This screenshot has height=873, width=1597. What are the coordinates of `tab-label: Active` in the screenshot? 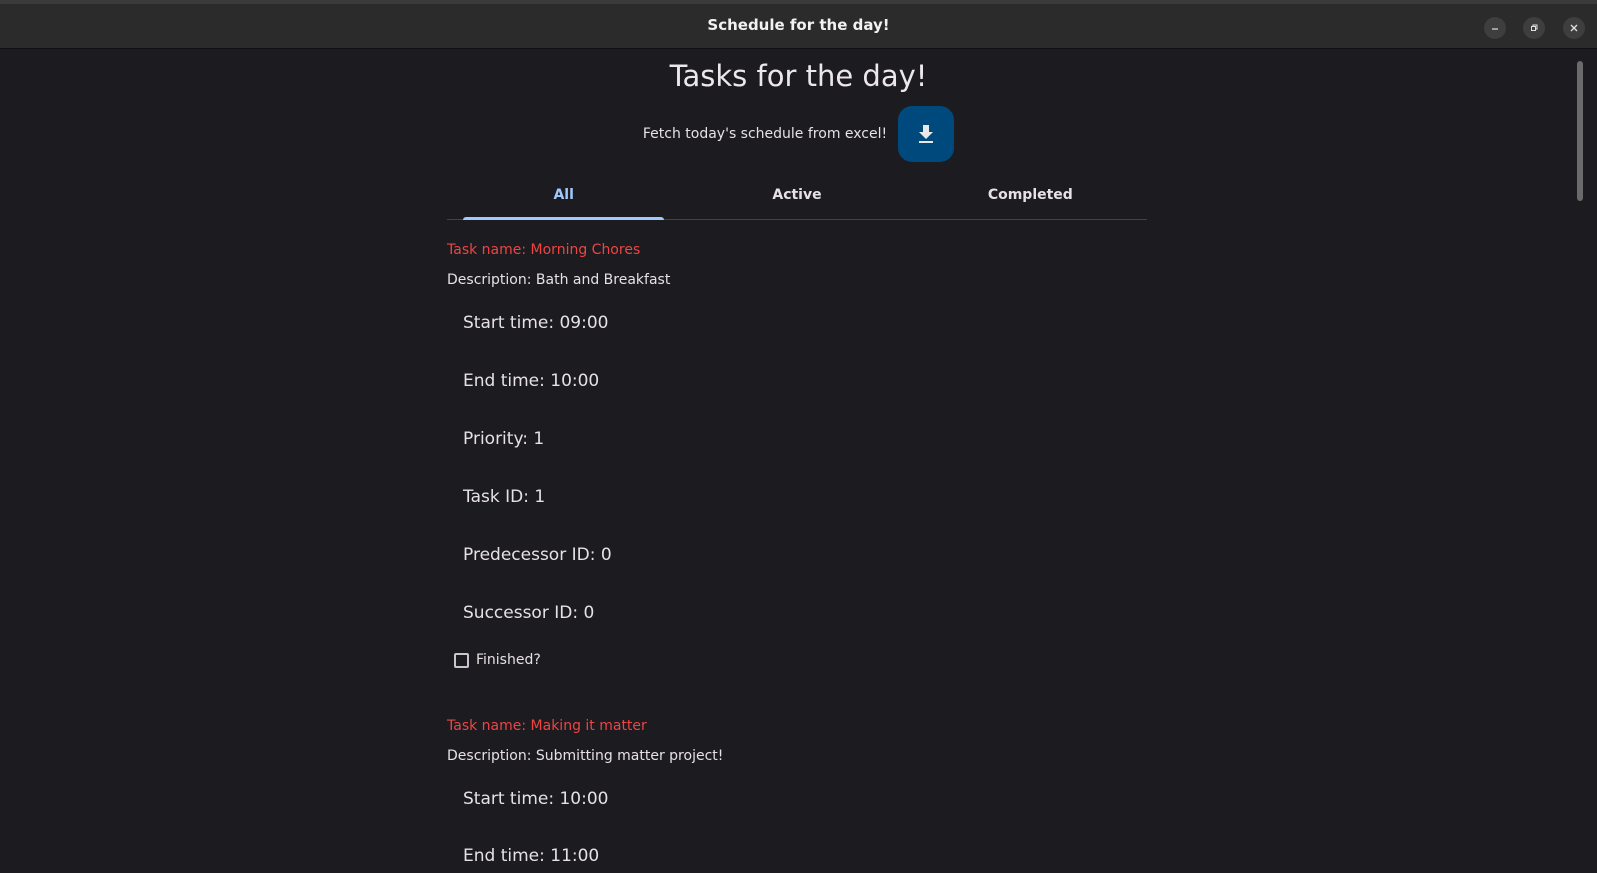 It's located at (797, 195).